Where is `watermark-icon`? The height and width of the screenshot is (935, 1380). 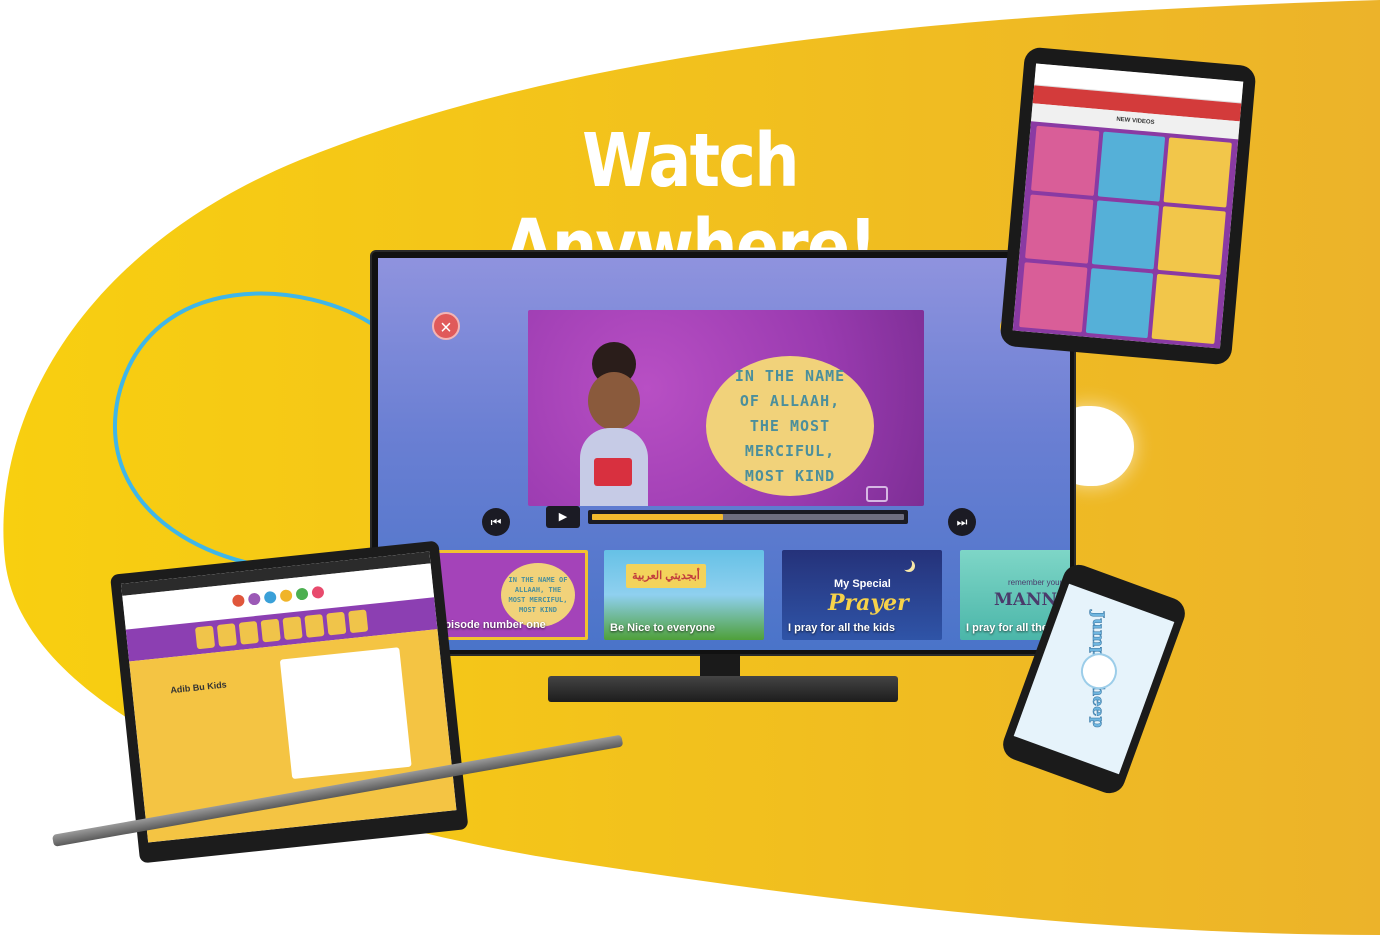
watermark-icon is located at coordinates (877, 494).